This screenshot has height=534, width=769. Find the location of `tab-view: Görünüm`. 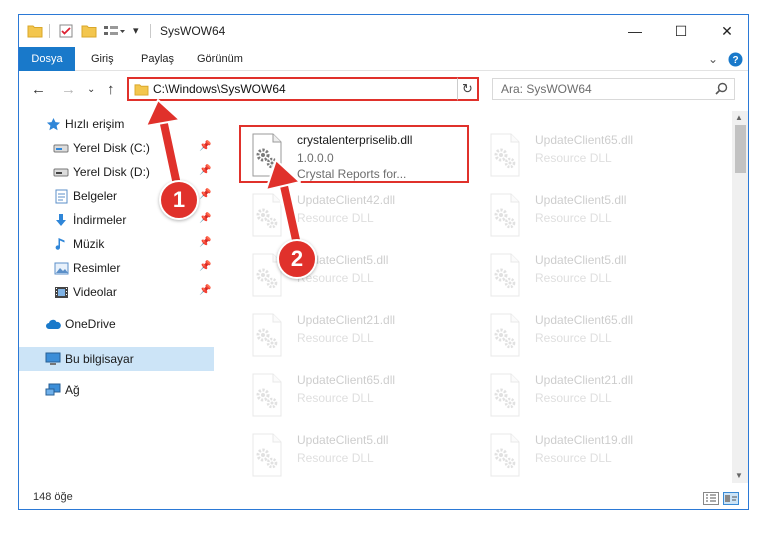

tab-view: Görünüm is located at coordinates (220, 59).